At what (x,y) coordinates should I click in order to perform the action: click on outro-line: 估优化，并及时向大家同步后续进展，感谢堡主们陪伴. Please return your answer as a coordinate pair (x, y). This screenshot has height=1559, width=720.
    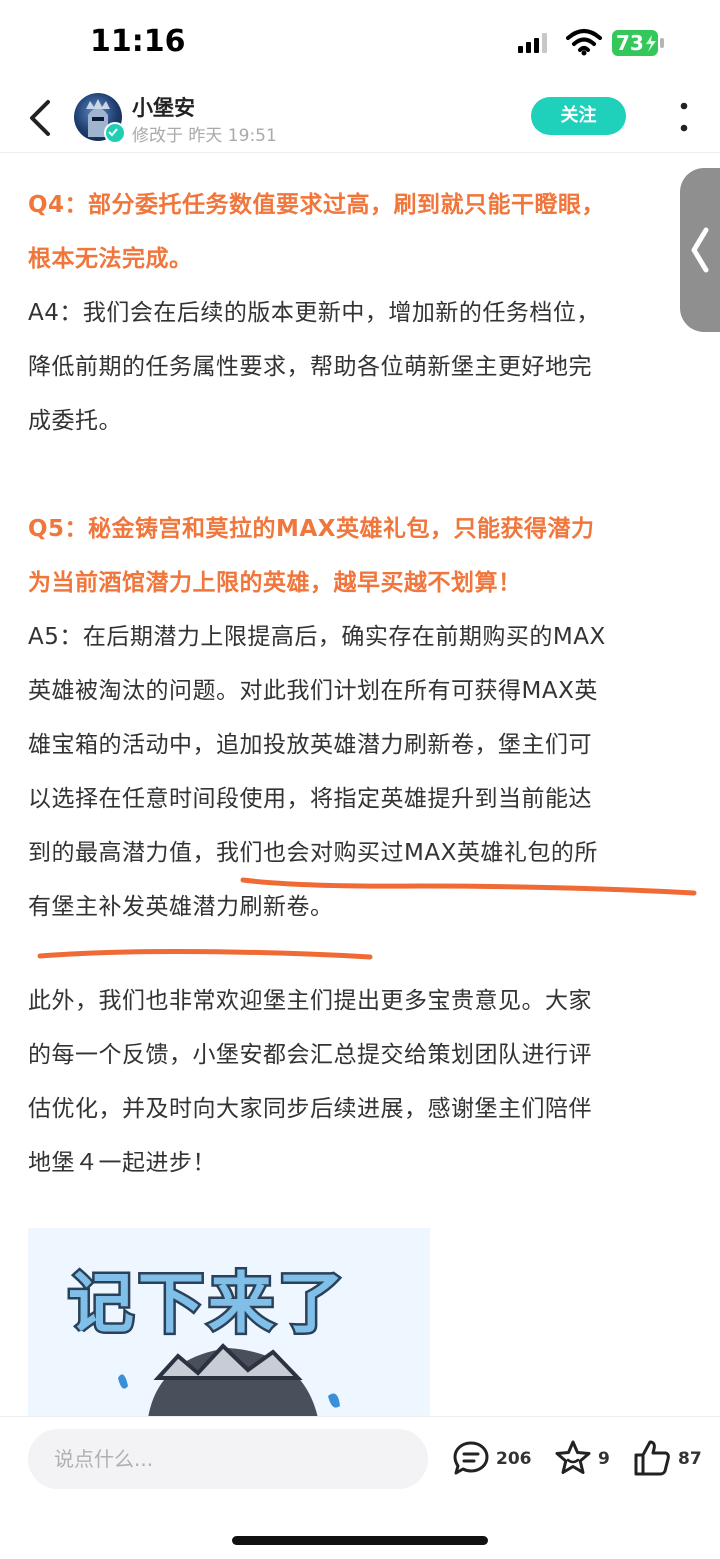
    Looking at the image, I should click on (310, 1109).